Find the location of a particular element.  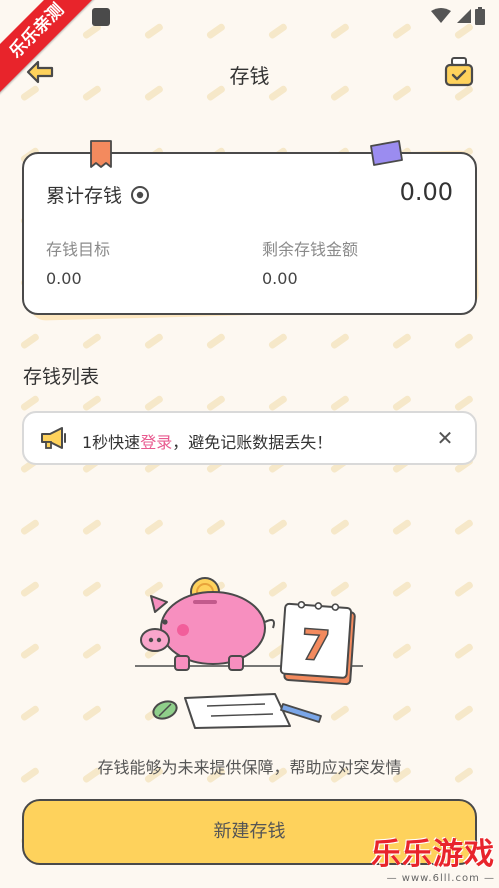

savings-list-title: 存钱列表 is located at coordinates (61, 377).